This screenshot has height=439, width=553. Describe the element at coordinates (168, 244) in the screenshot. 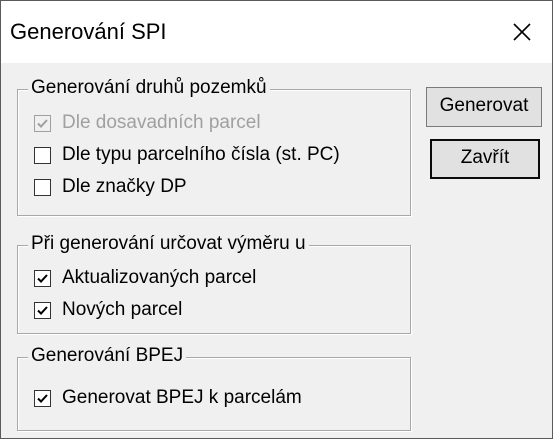

I see `group-area-title: Při generování určovat výměru u` at that location.